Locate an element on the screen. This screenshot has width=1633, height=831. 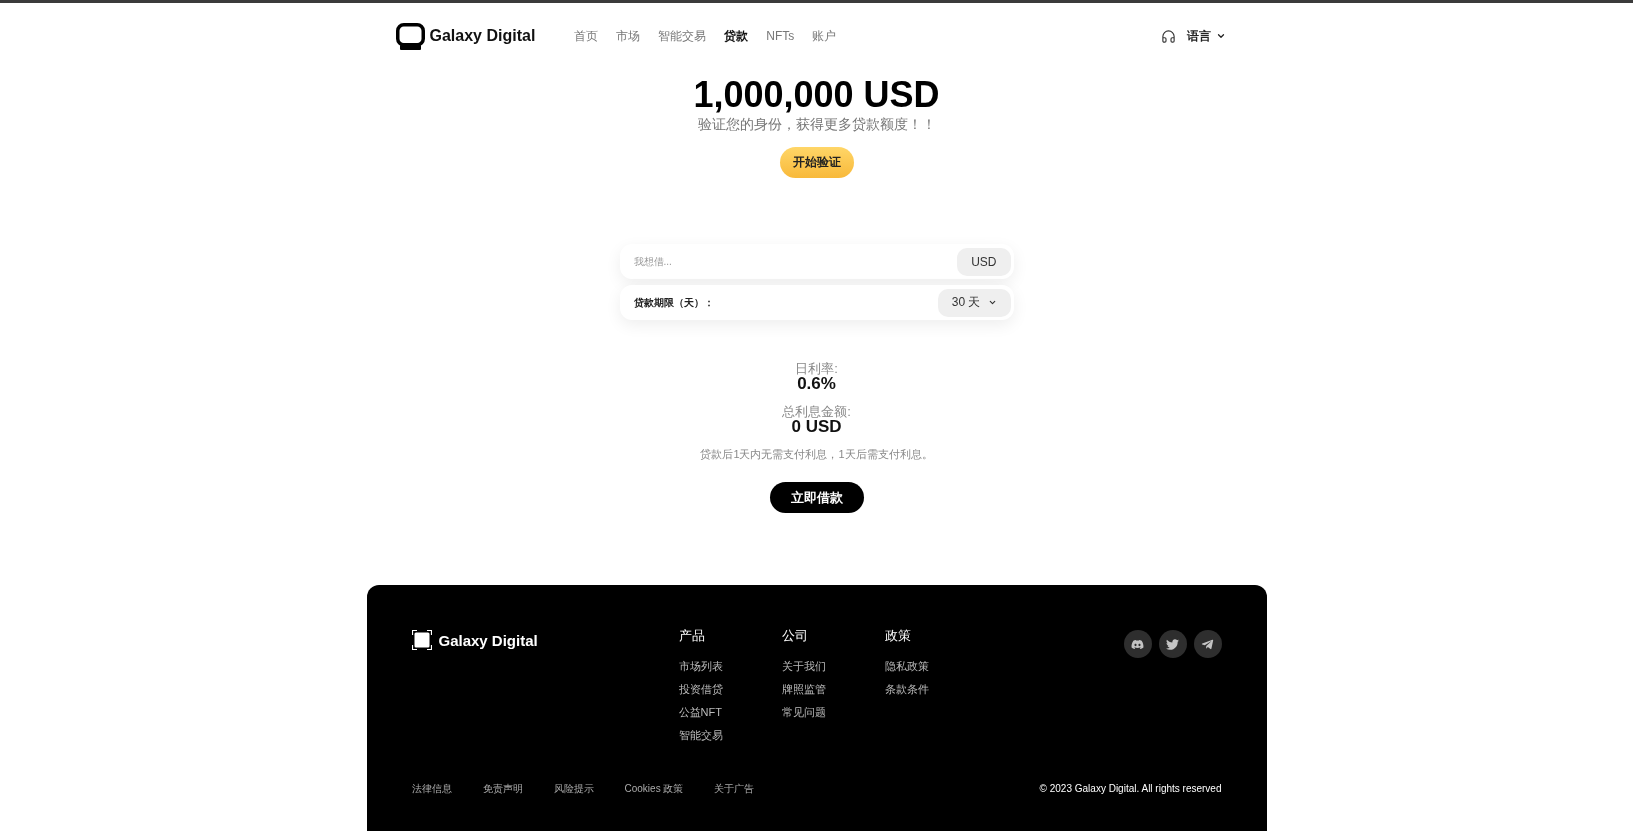
logo-text: Galaxy Digital is located at coordinates (482, 36).